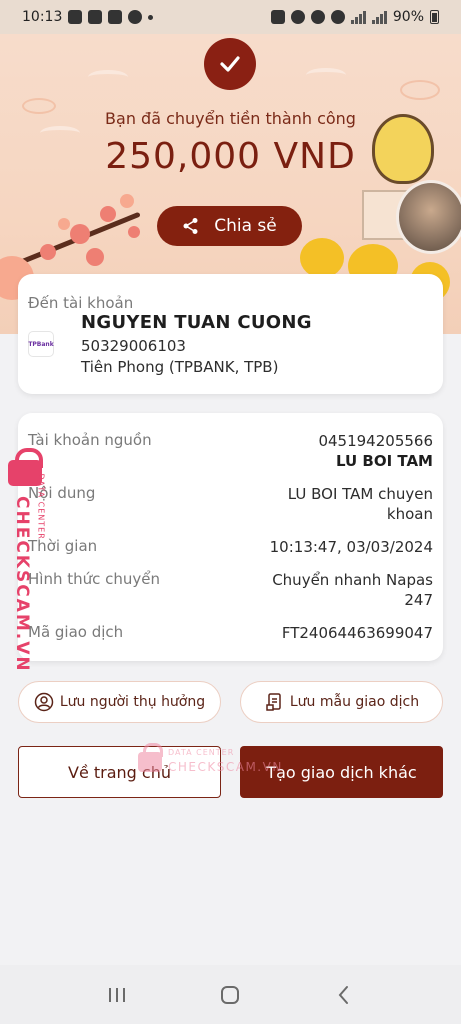 The width and height of the screenshot is (461, 1024). Describe the element at coordinates (150, 757) in the screenshot. I see `watermark-center-lock-icon` at that location.